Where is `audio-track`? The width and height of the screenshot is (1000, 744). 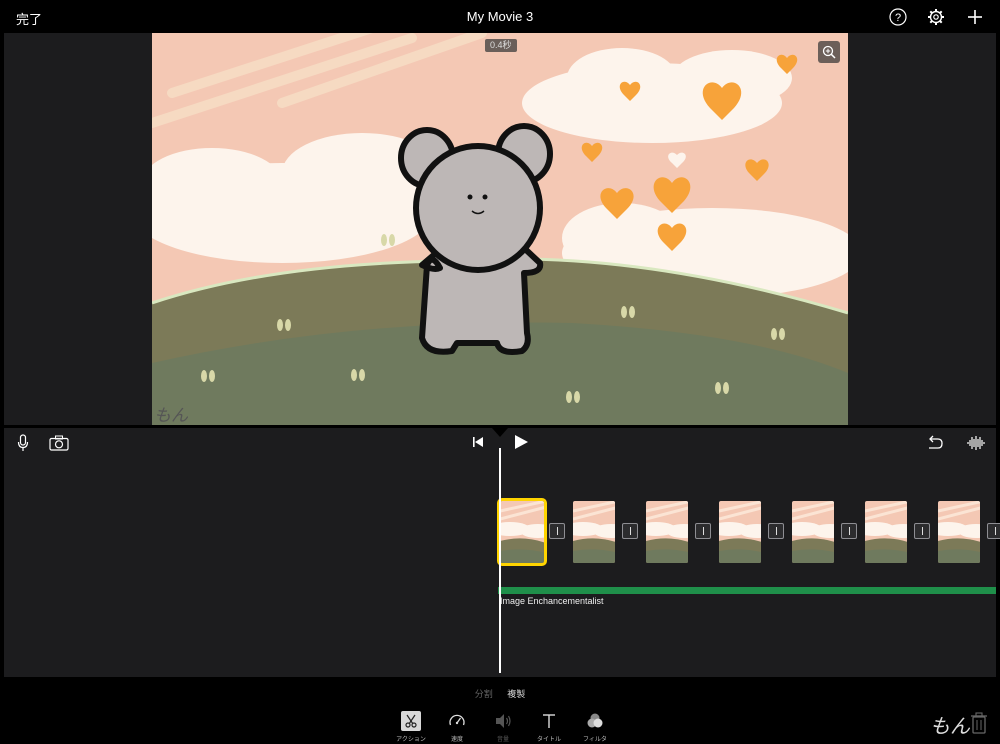
audio-track is located at coordinates (747, 590).